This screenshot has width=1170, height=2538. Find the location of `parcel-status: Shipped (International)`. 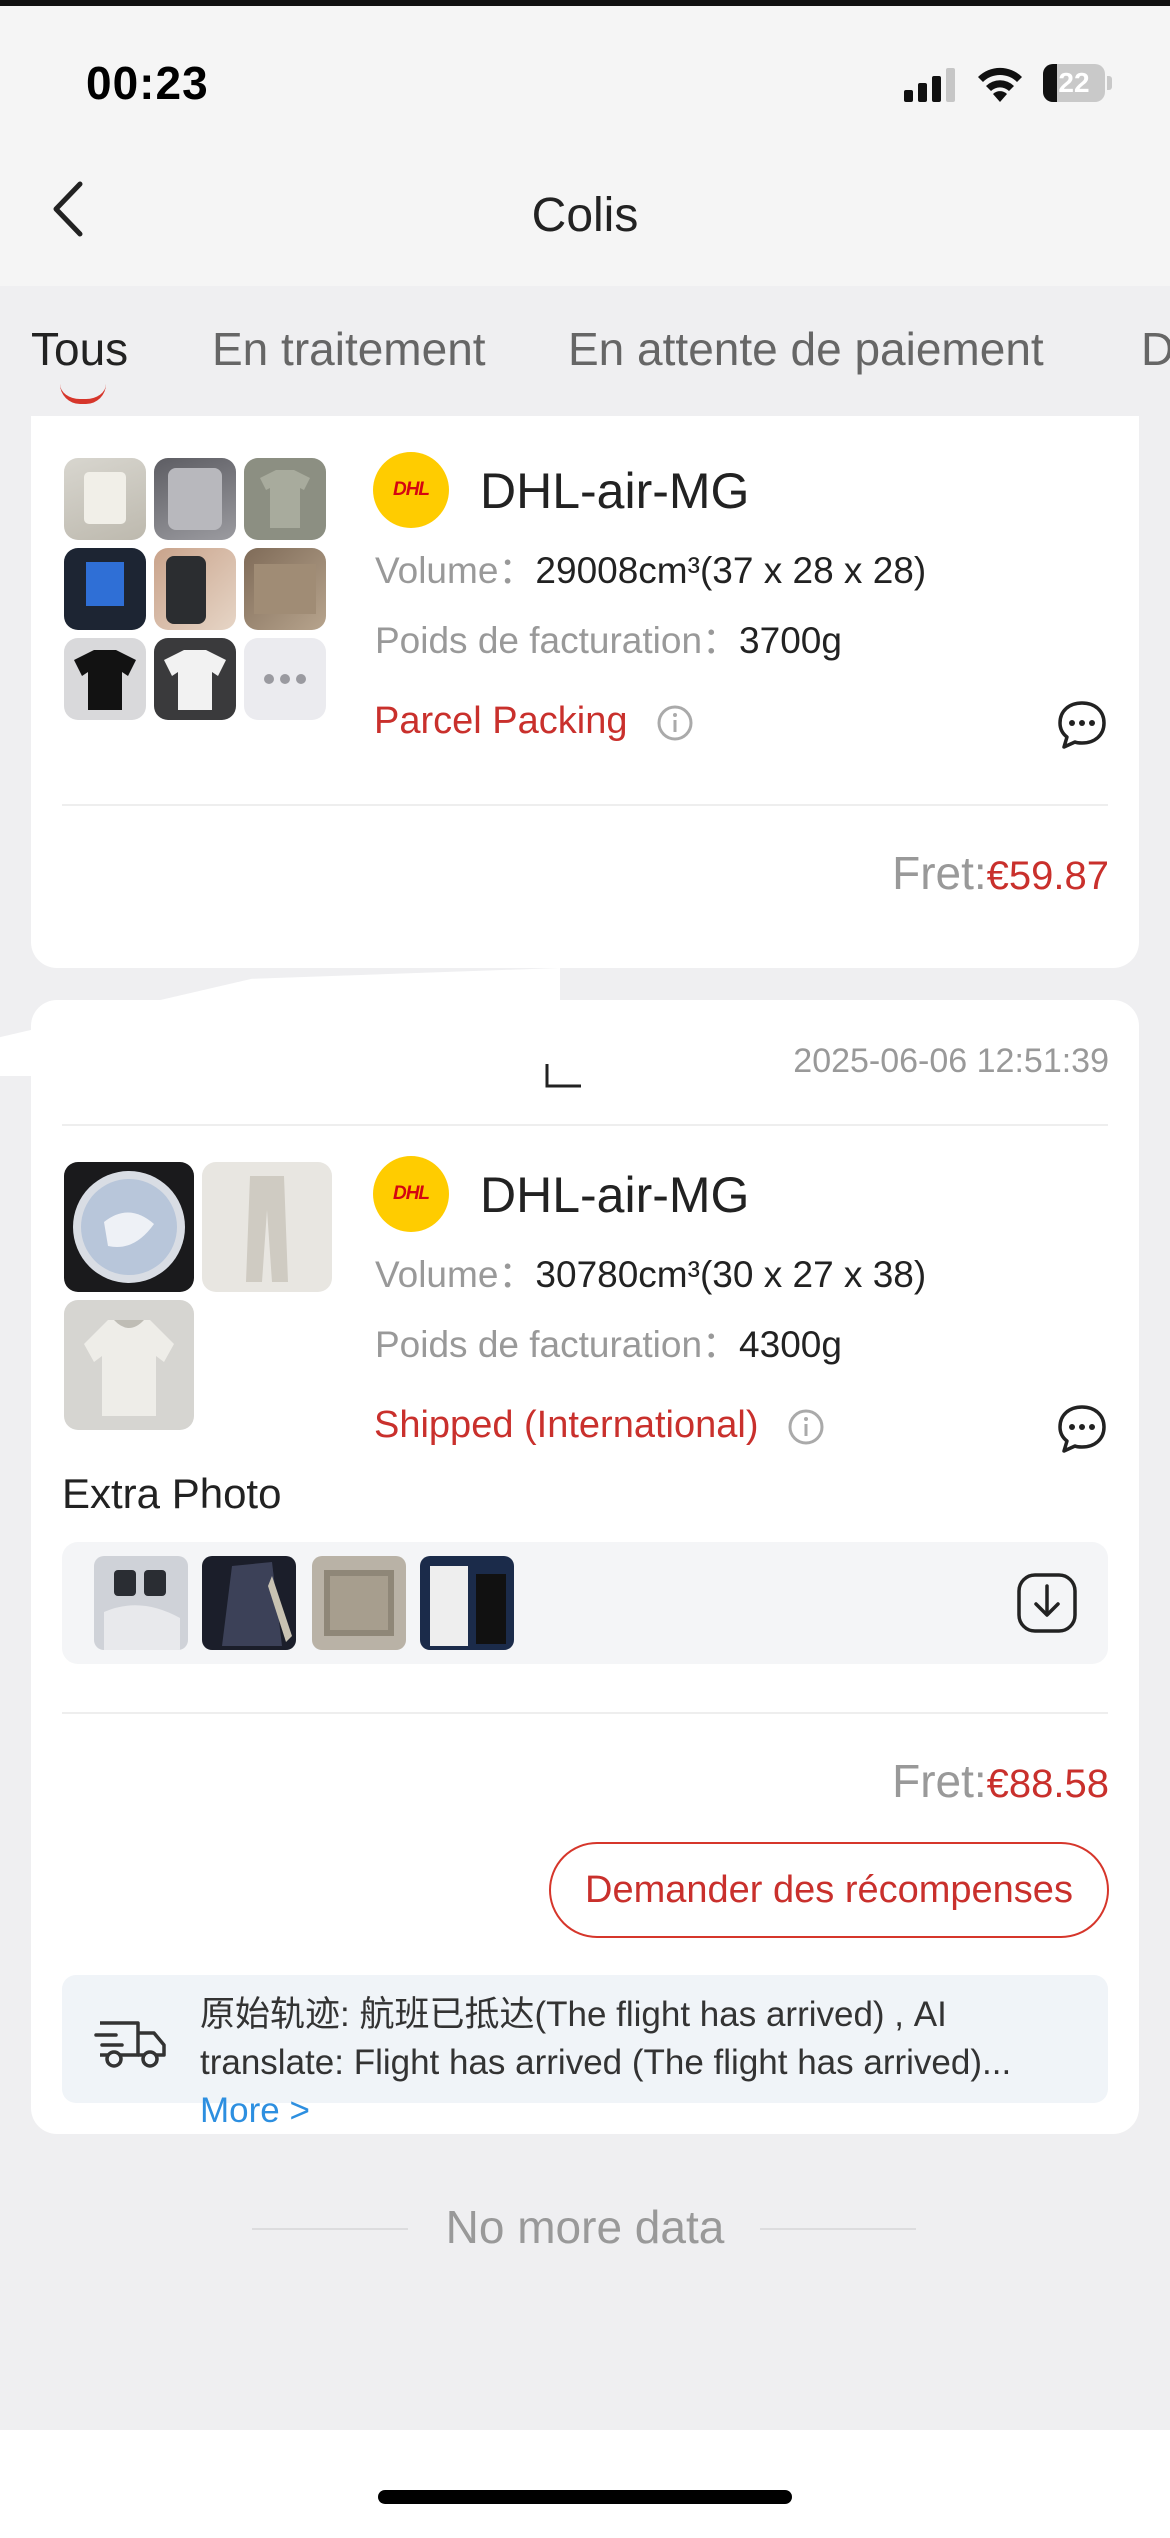

parcel-status: Shipped (International) is located at coordinates (566, 1425).